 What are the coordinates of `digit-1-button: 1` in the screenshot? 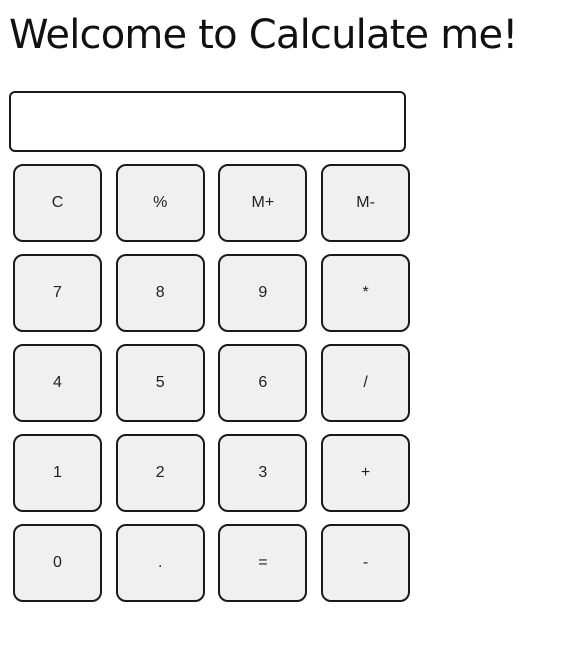 It's located at (57, 473).